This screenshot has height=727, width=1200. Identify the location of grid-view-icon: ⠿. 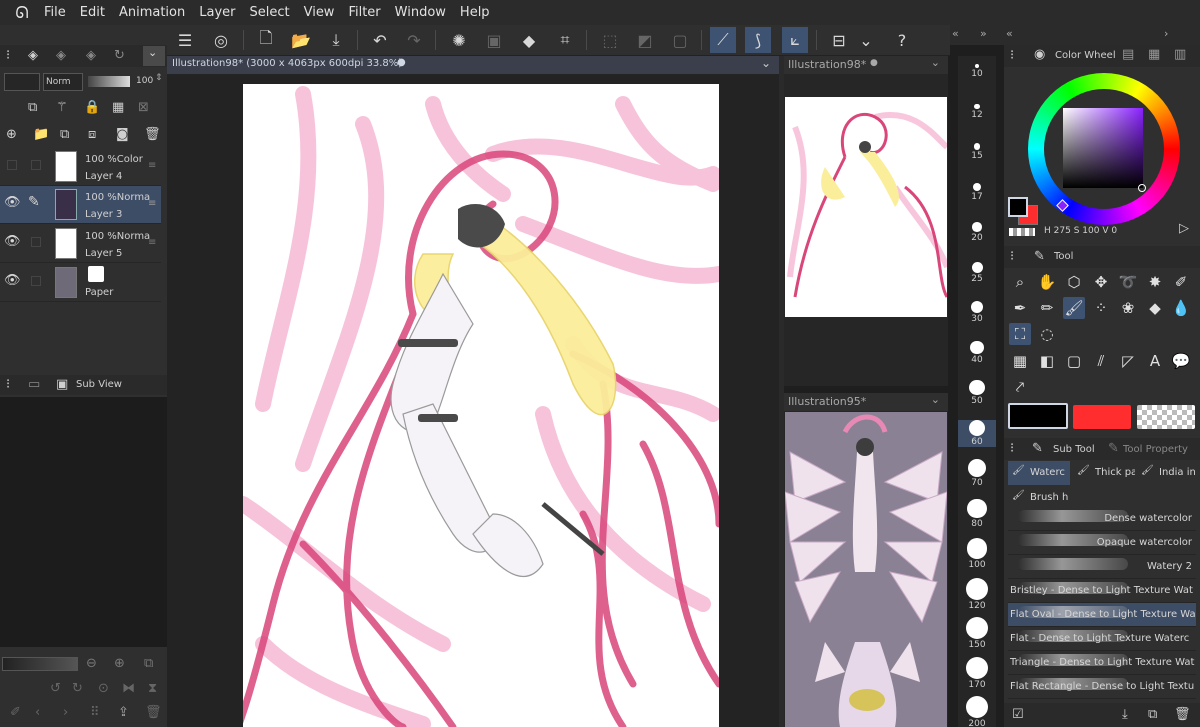
(95, 712).